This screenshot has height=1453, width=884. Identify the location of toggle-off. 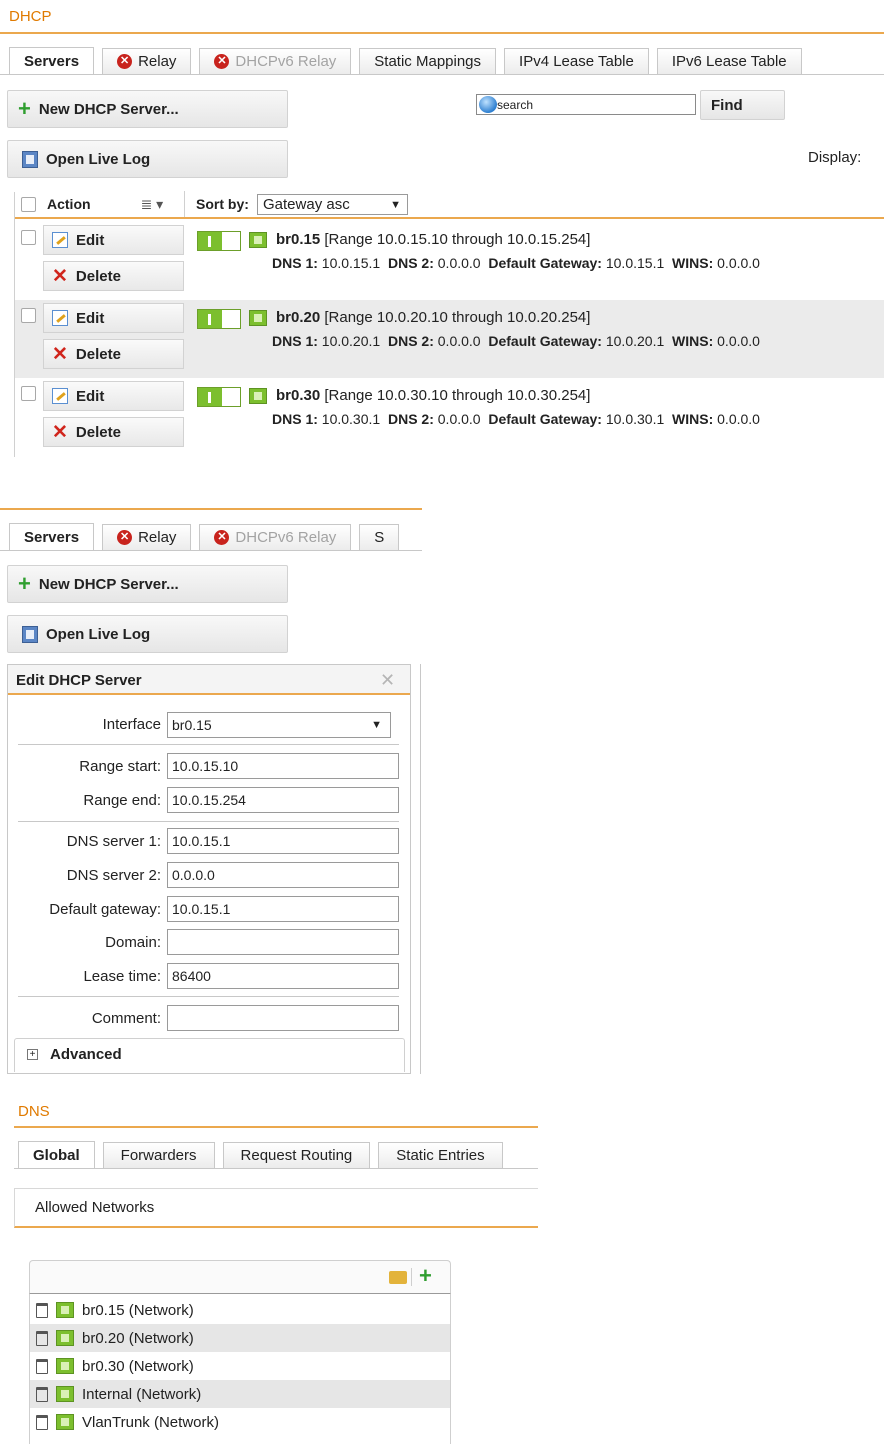
(231, 241).